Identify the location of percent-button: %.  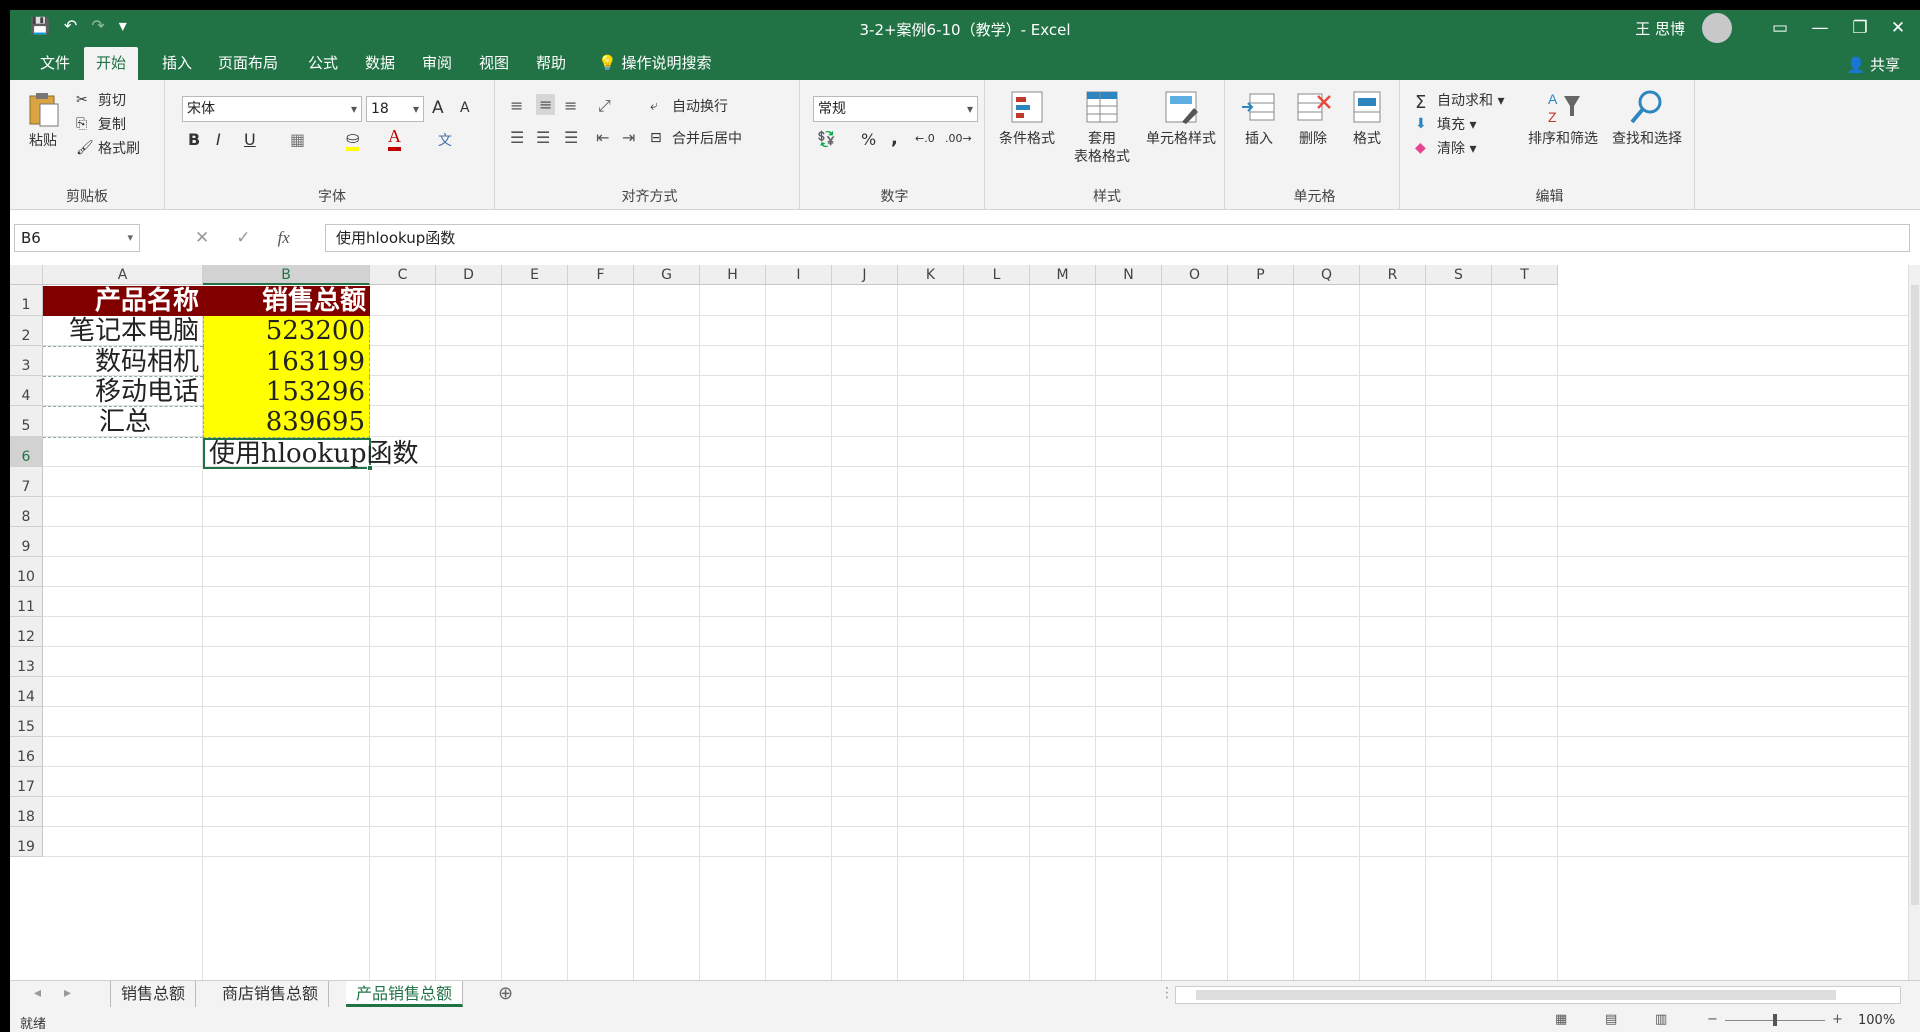
(868, 139).